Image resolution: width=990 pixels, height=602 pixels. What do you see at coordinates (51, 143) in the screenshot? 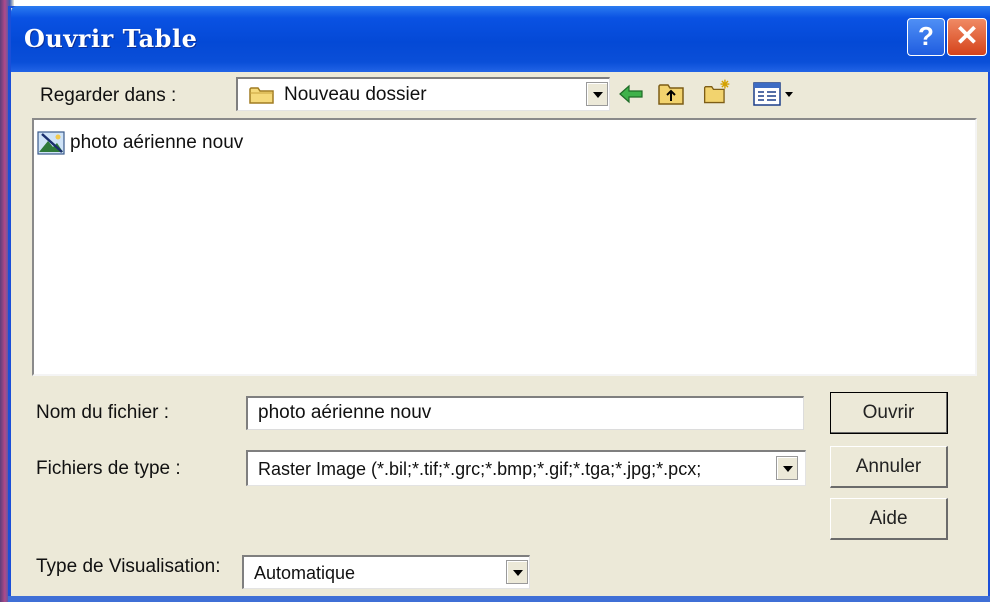
I see `raster-image-file-icon` at bounding box center [51, 143].